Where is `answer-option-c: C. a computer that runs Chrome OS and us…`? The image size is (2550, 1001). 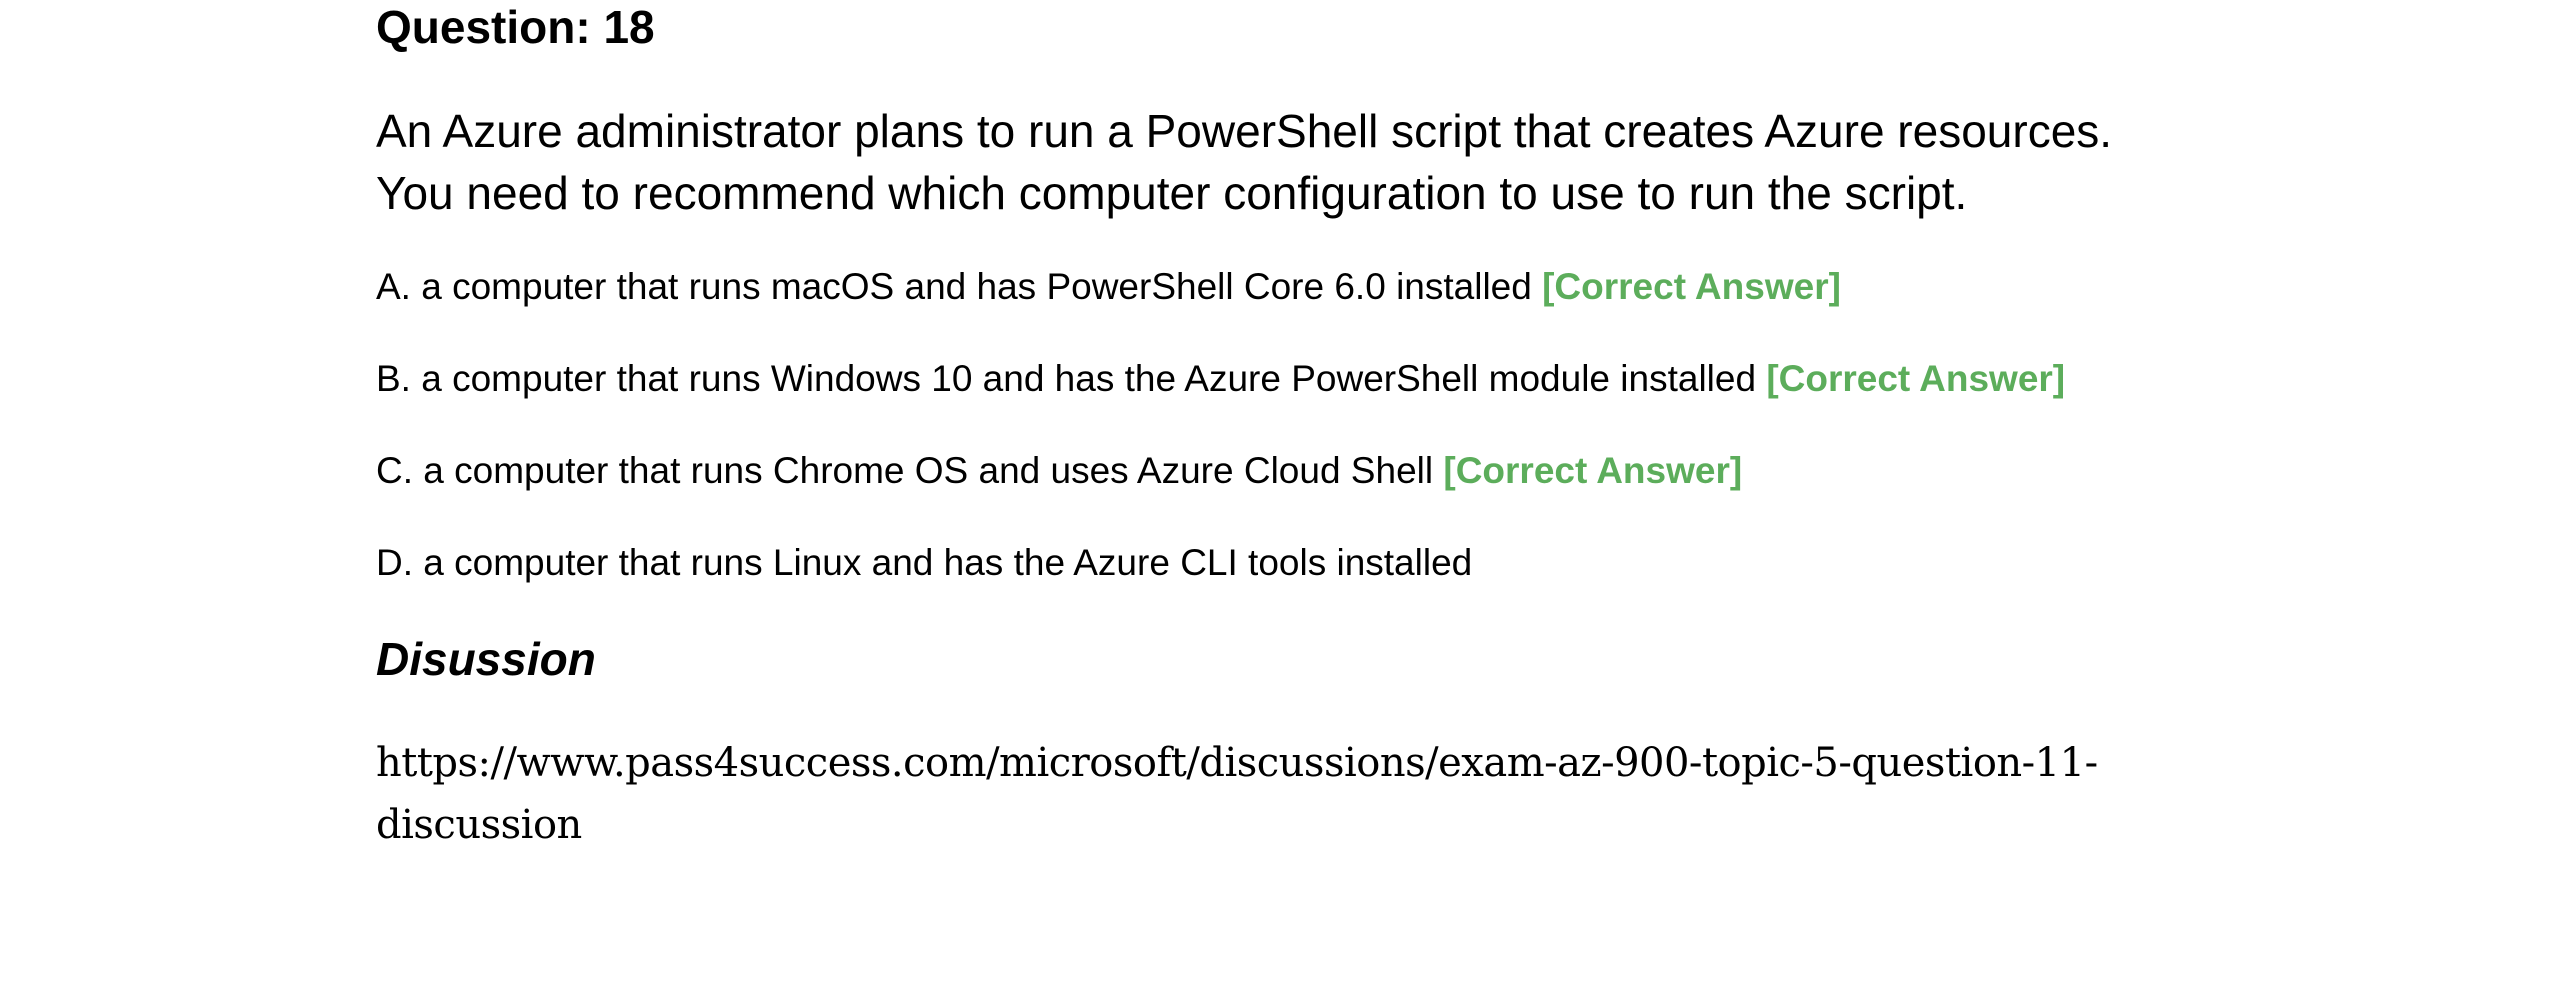 answer-option-c: C. a computer that runs Chrome OS and us… is located at coordinates (1059, 471).